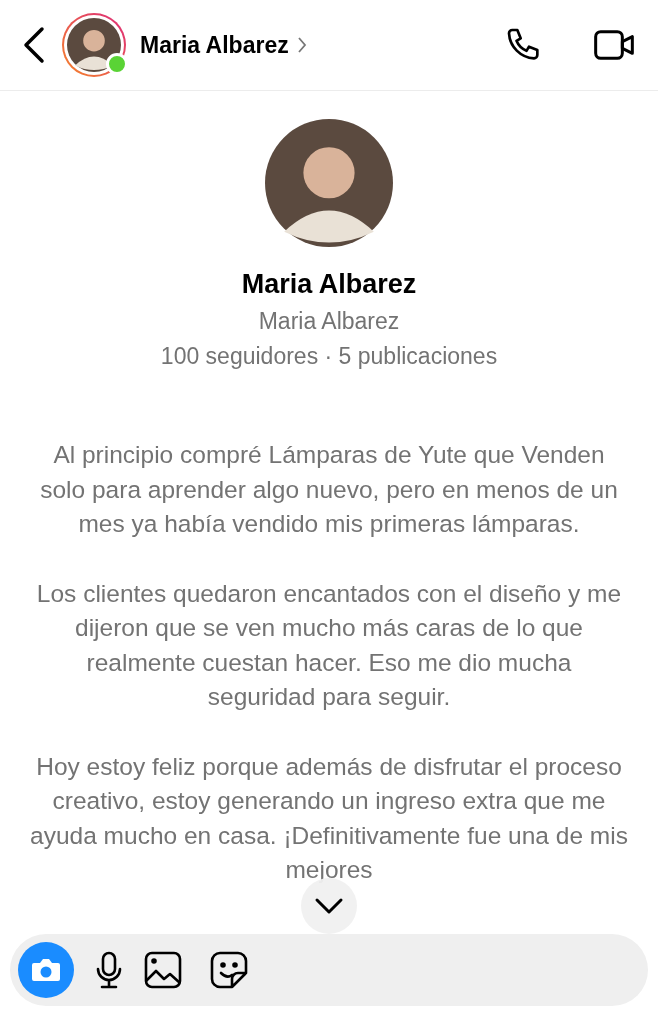 The image size is (658, 1024). What do you see at coordinates (301, 45) in the screenshot?
I see `chevron-right-icon` at bounding box center [301, 45].